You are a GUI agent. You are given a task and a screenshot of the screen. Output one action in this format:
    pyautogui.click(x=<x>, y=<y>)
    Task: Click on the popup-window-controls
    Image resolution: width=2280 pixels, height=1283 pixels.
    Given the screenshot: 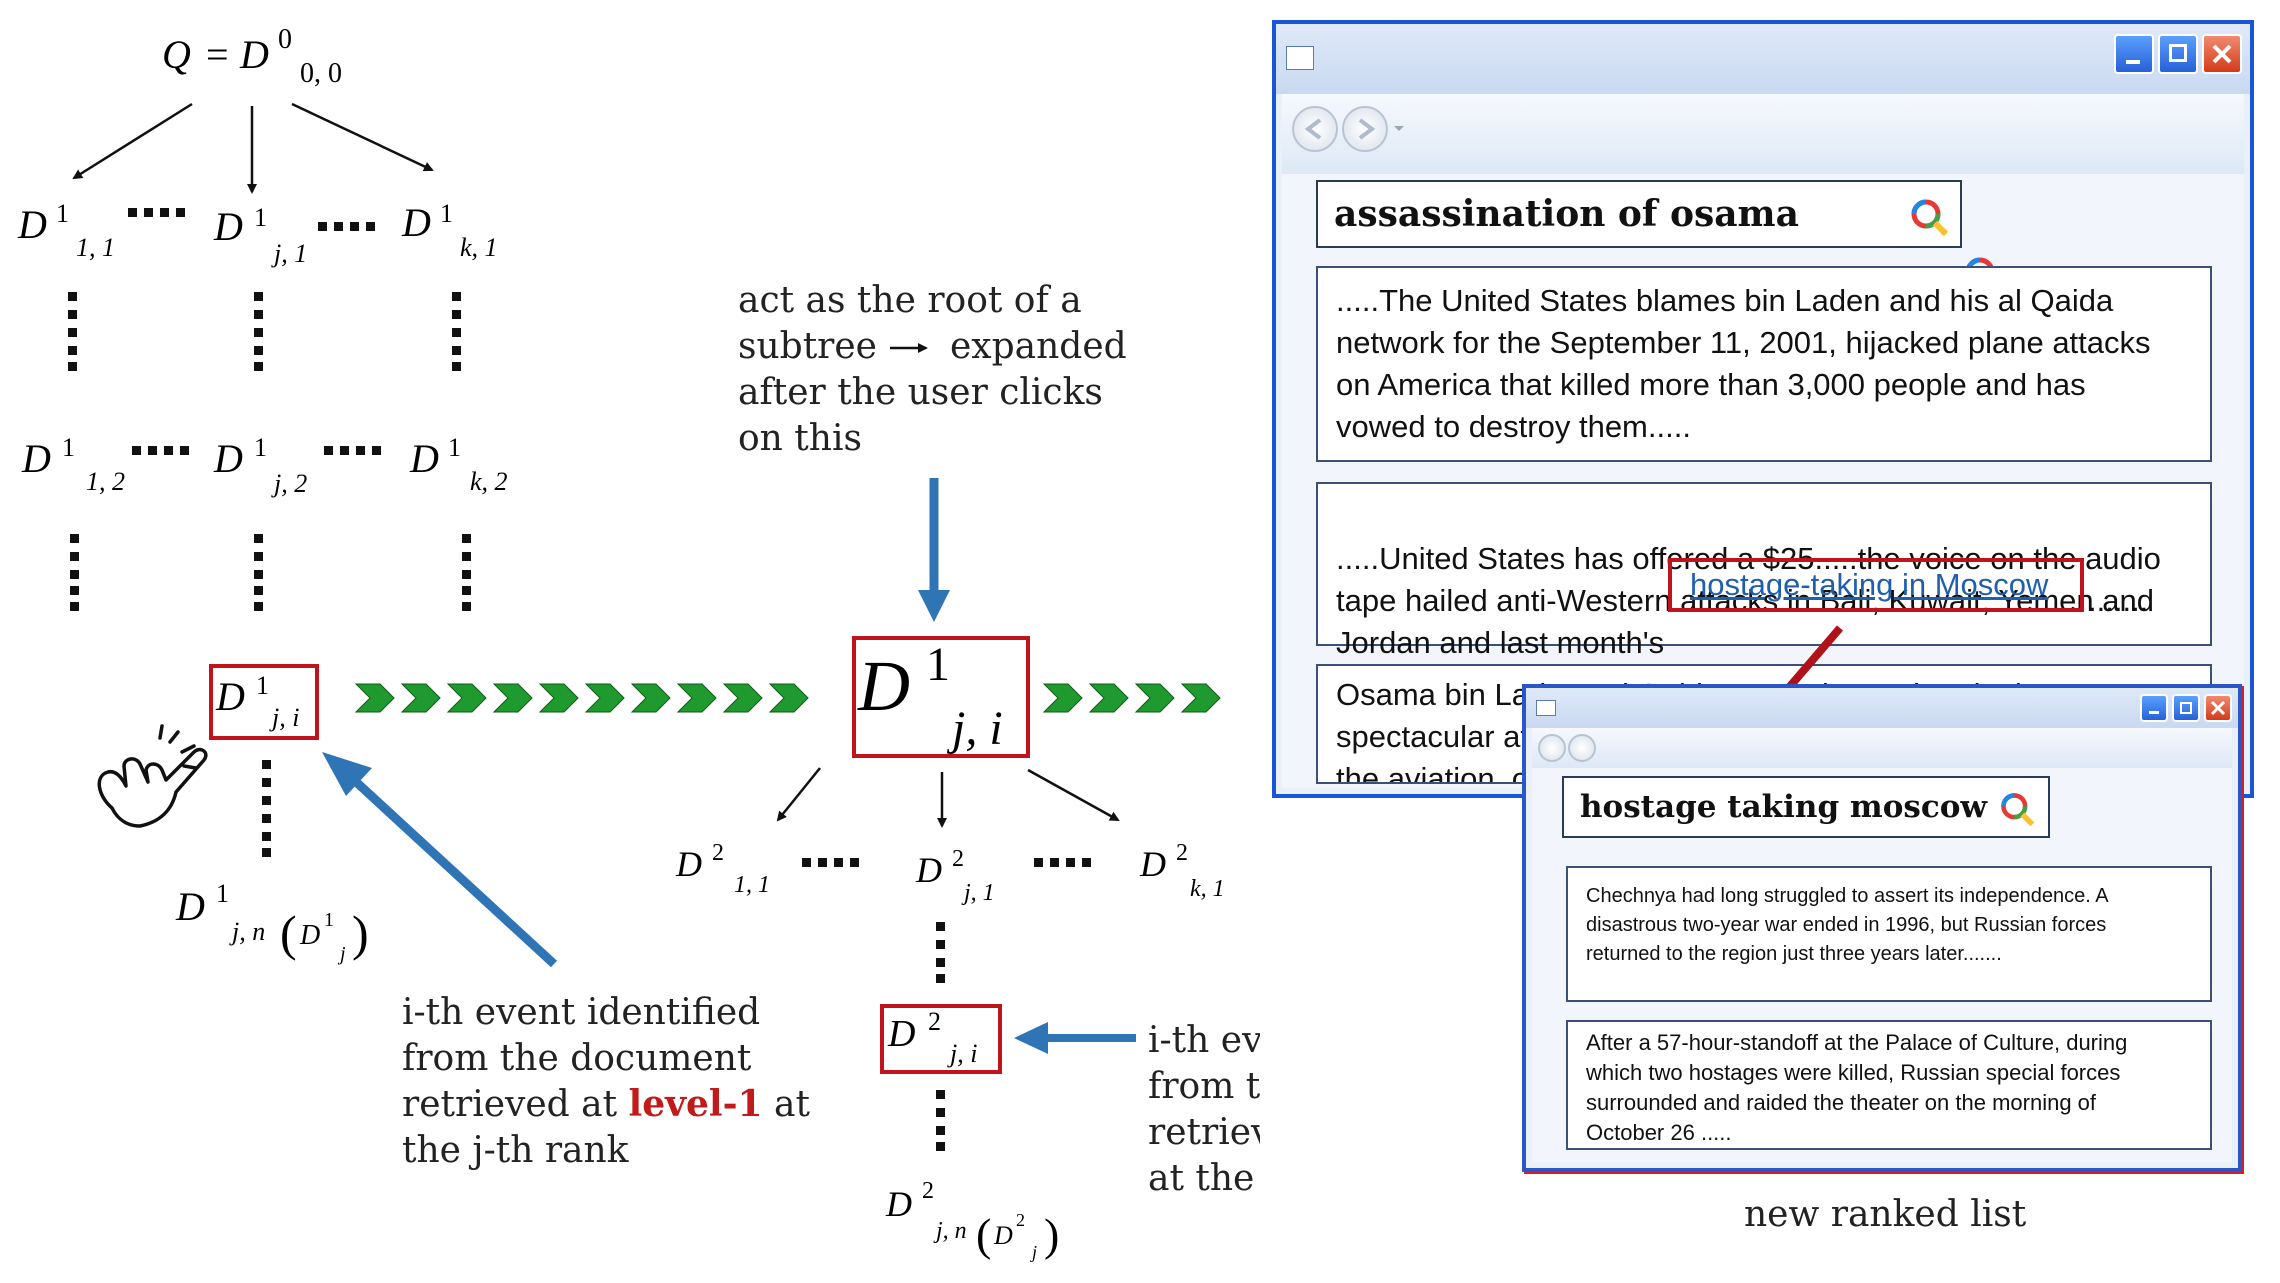 What is the action you would take?
    pyautogui.click(x=2186, y=708)
    